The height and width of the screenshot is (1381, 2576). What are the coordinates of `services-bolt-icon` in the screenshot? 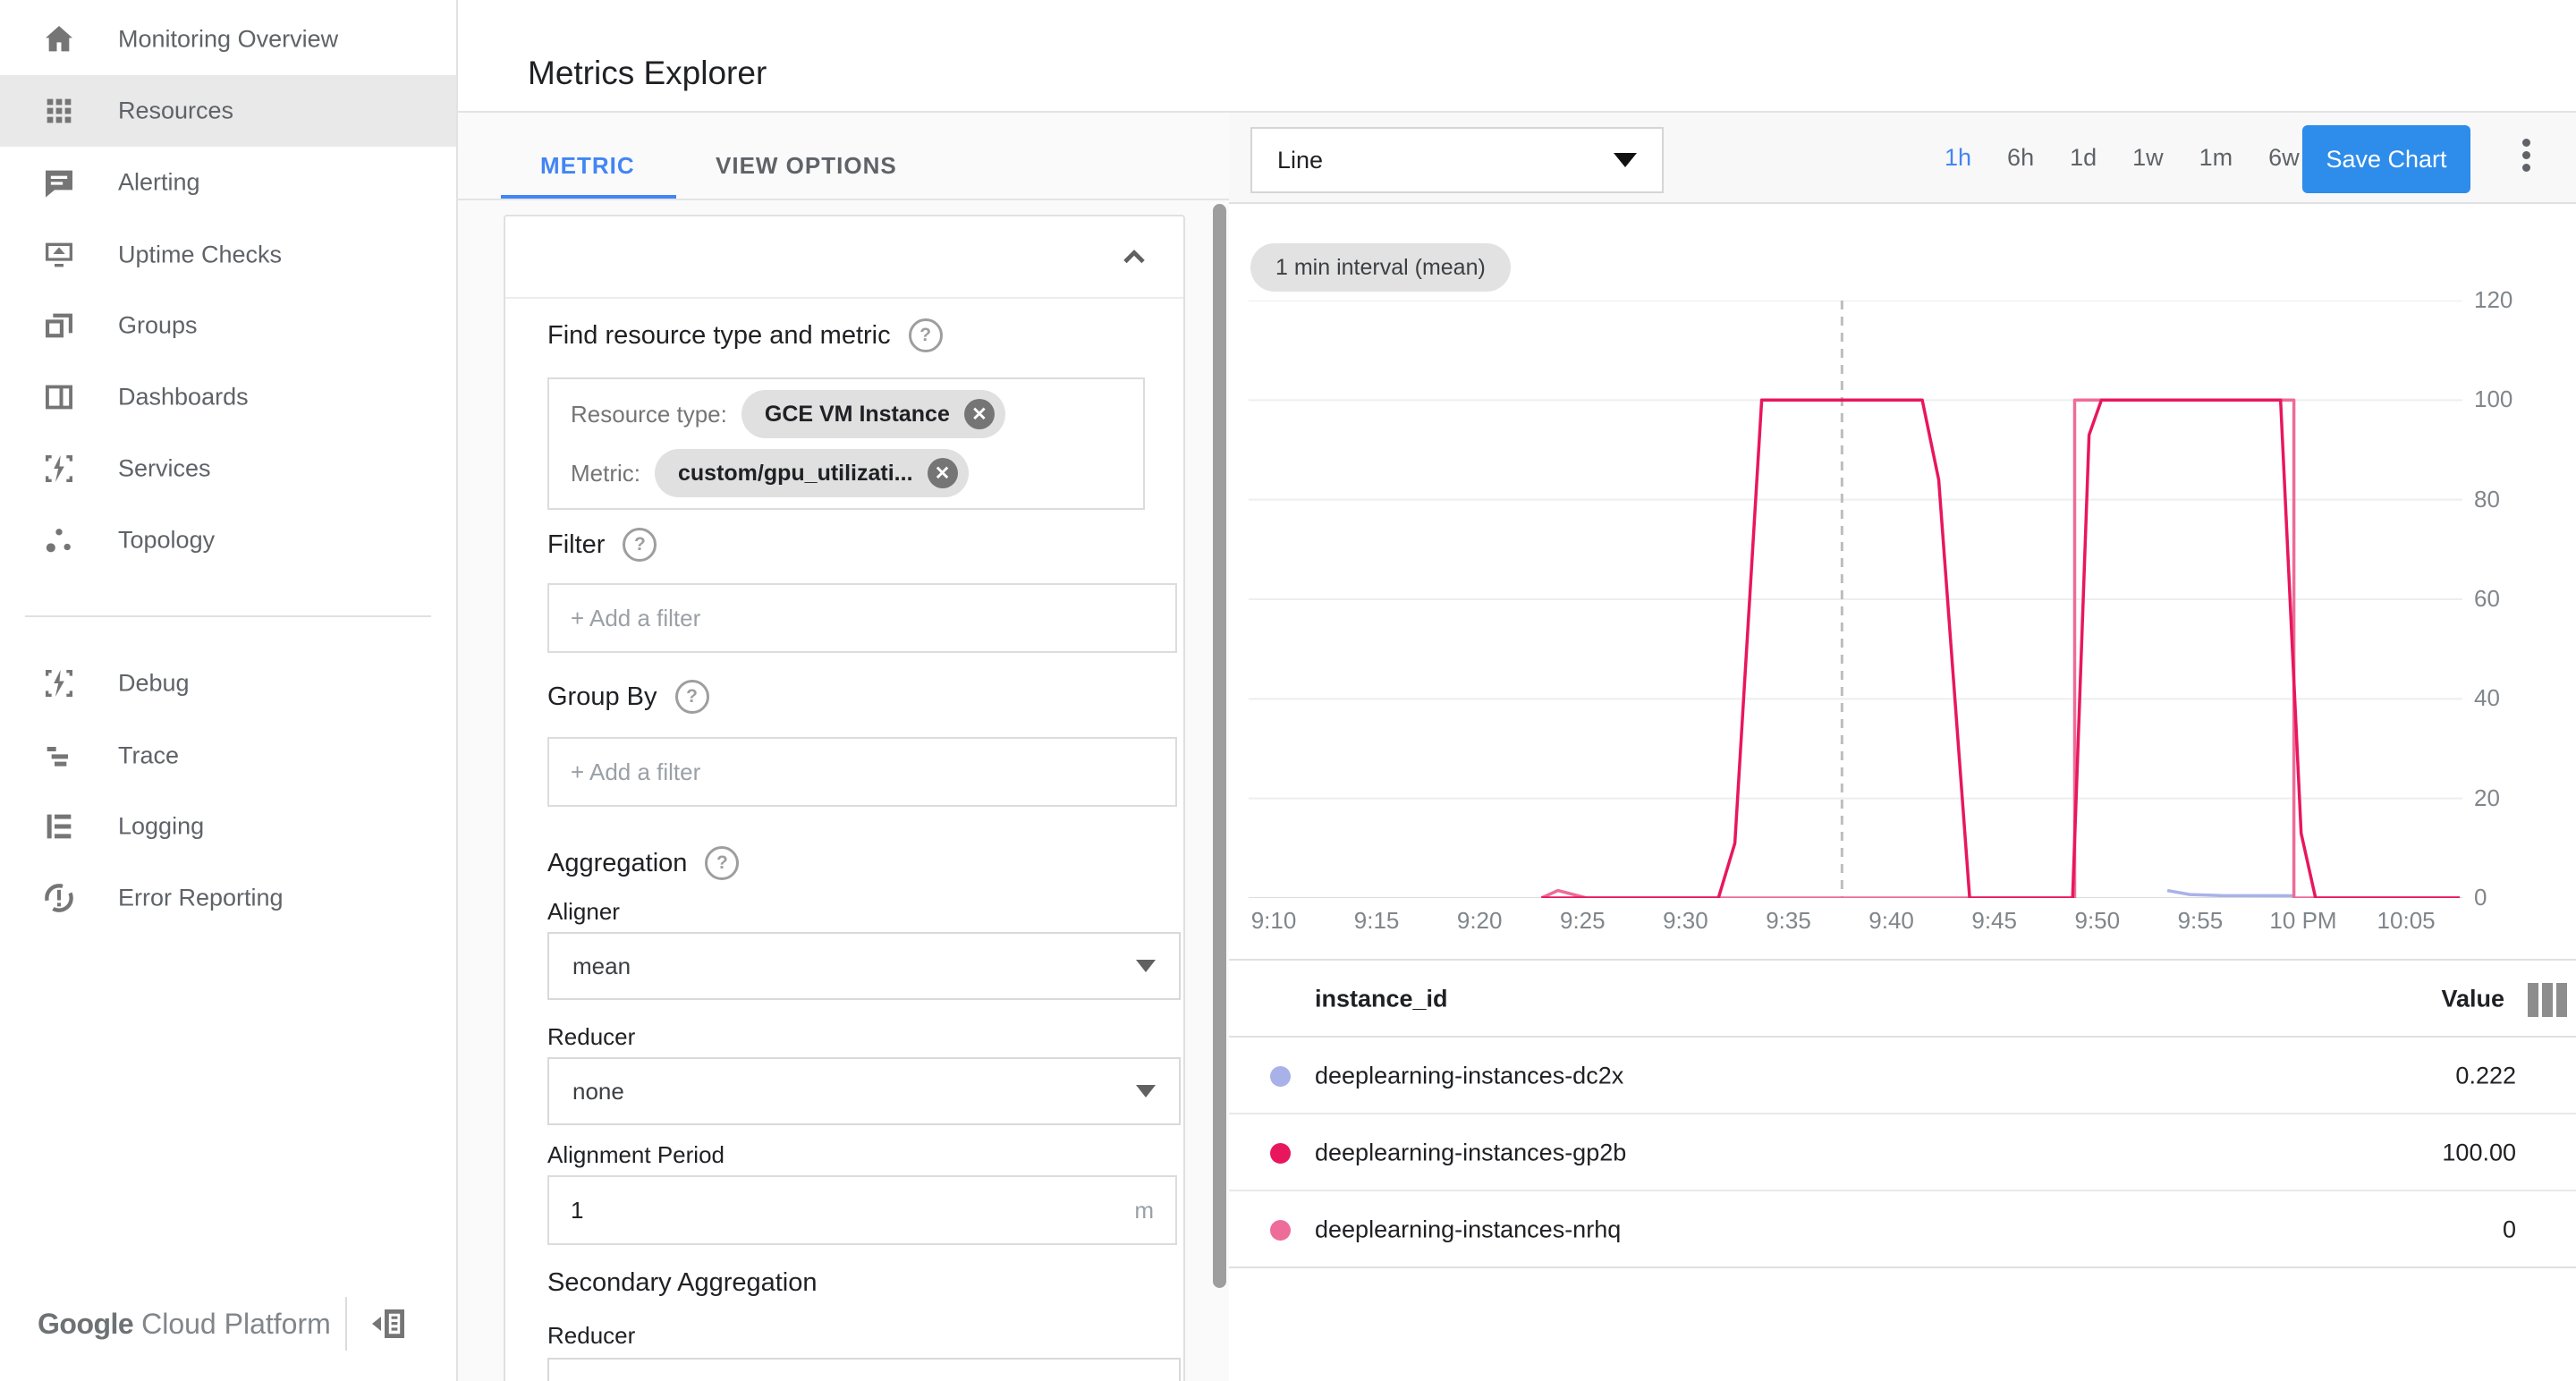 It's located at (59, 469).